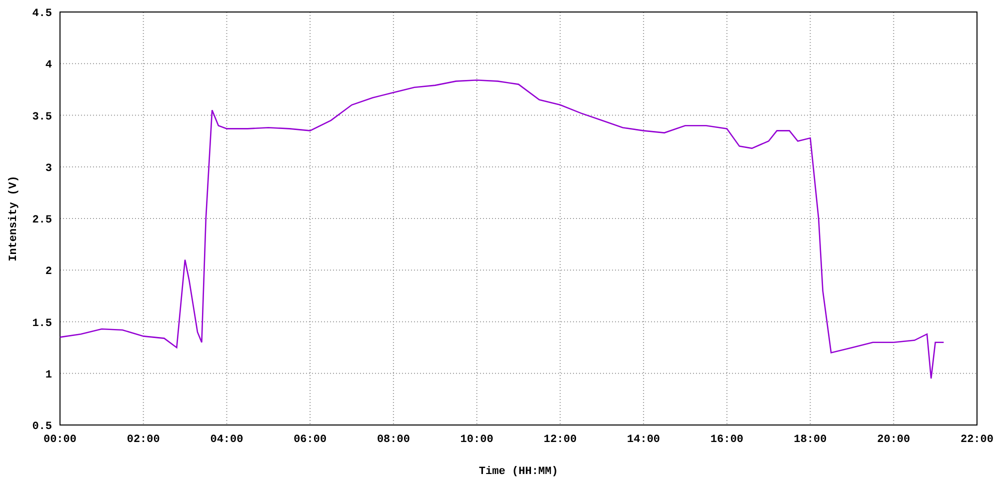 The image size is (1000, 480). Describe the element at coordinates (893, 440) in the screenshot. I see `x-tick-label: 20:00` at that location.